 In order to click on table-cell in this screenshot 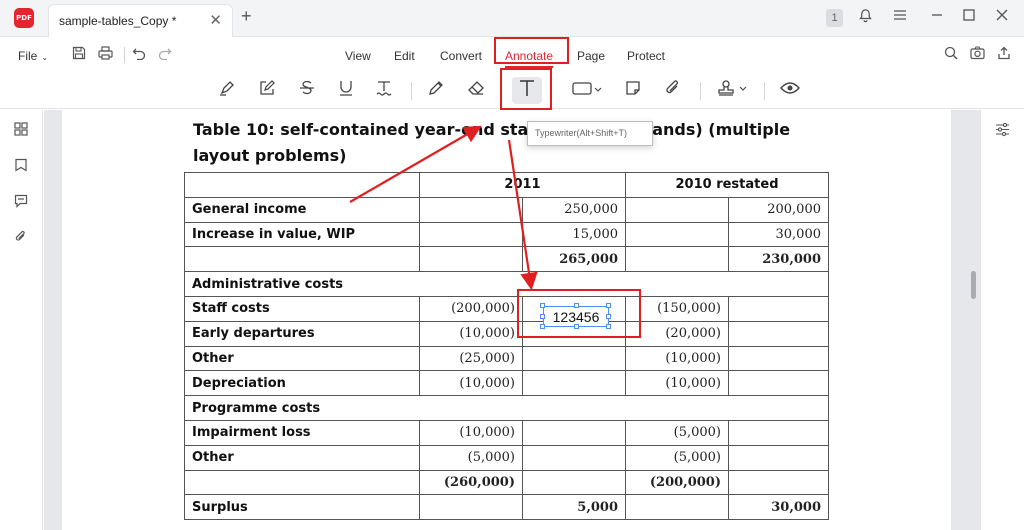, I will do `click(302, 185)`.